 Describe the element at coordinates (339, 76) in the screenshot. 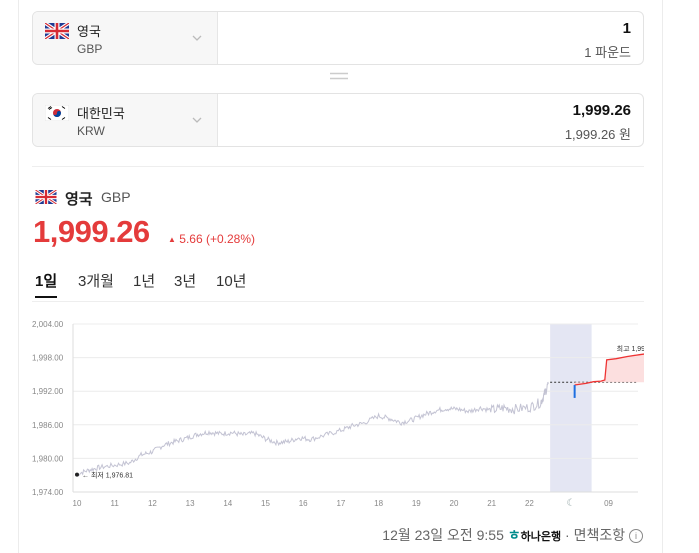

I see `equals-icon` at that location.